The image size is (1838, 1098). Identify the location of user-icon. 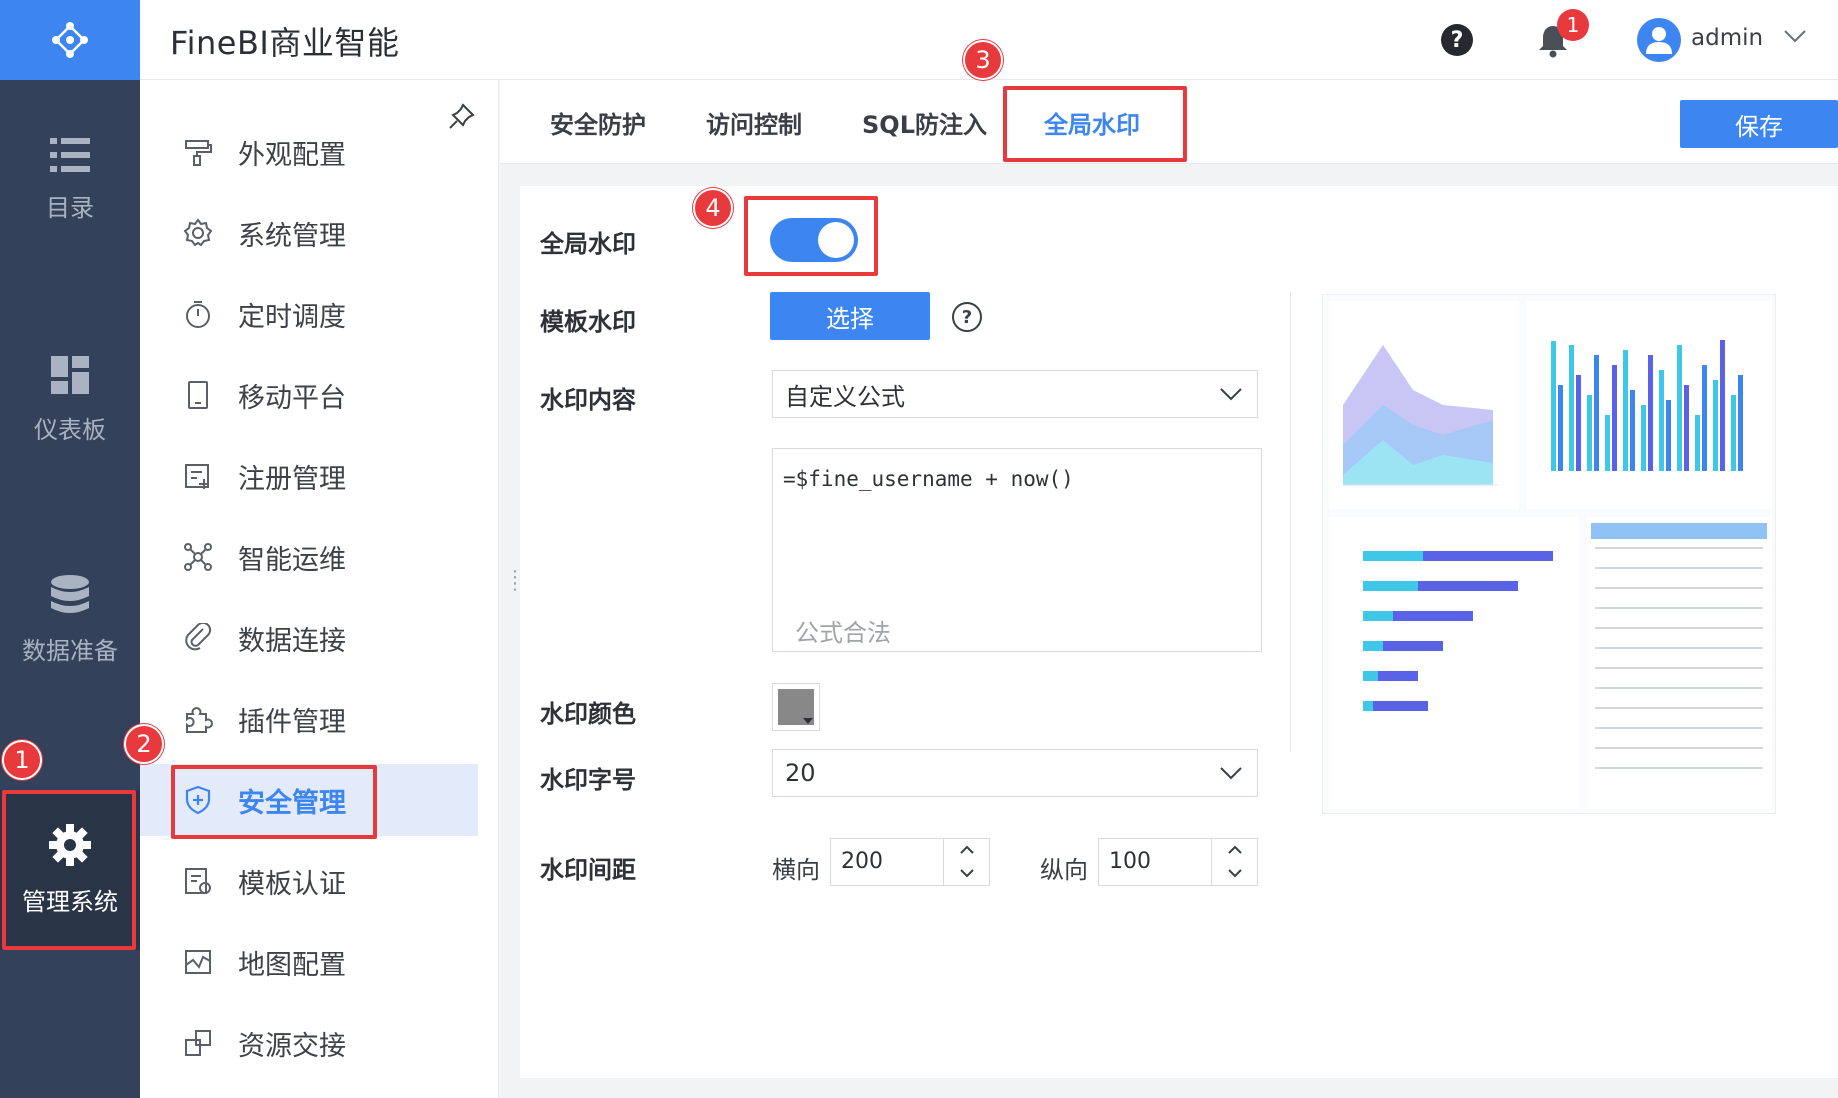
(1659, 40).